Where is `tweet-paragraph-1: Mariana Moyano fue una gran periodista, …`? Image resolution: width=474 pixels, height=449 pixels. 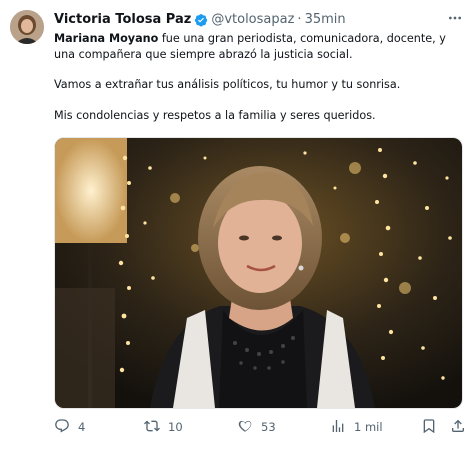
tweet-paragraph-1: Mariana Moyano fue una gran periodista, … is located at coordinates (256, 46).